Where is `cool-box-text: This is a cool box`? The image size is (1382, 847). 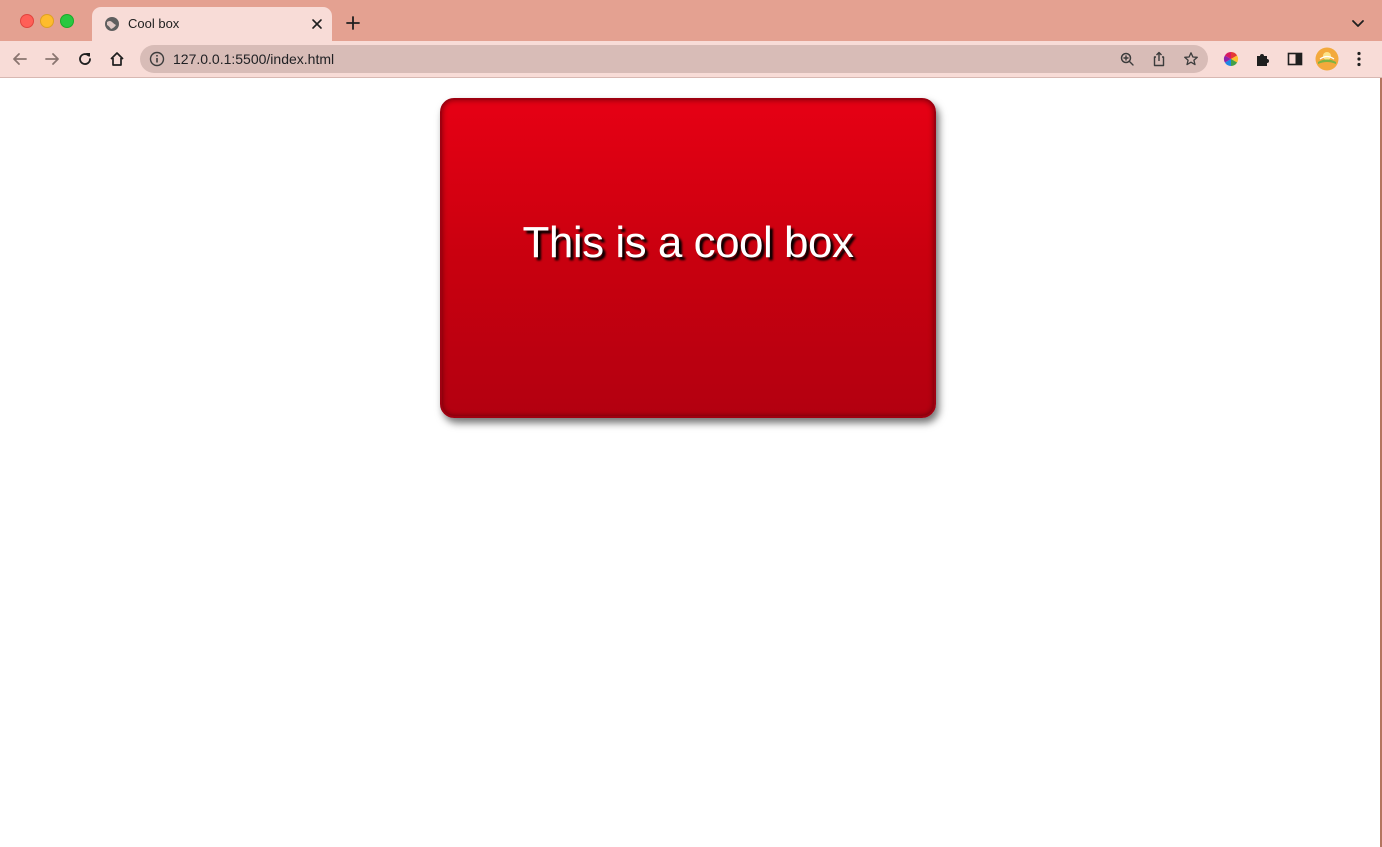 cool-box-text: This is a cool box is located at coordinates (688, 242).